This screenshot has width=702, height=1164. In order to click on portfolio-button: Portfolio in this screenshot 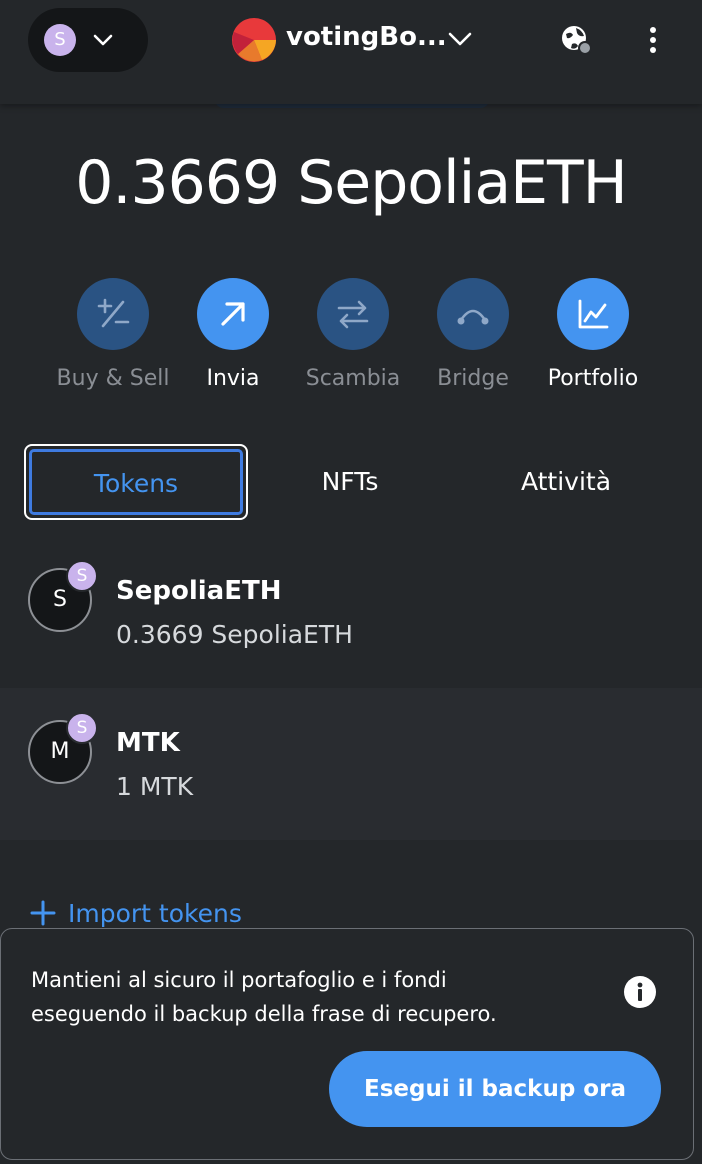, I will do `click(593, 334)`.